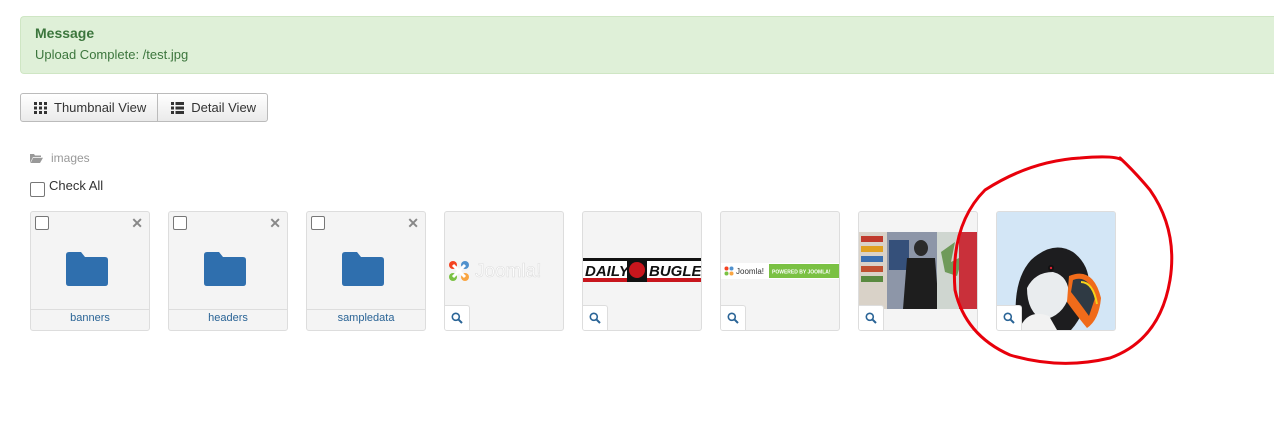  Describe the element at coordinates (36, 158) in the screenshot. I see `folder-open-icon` at that location.